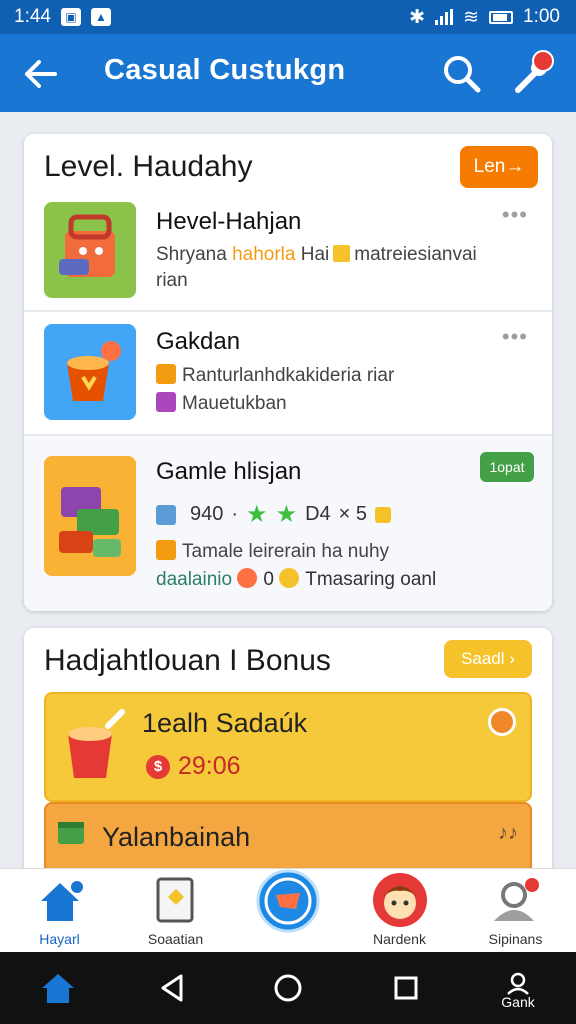  What do you see at coordinates (70, 17) in the screenshot?
I see `photo-notification-icon: ▣` at bounding box center [70, 17].